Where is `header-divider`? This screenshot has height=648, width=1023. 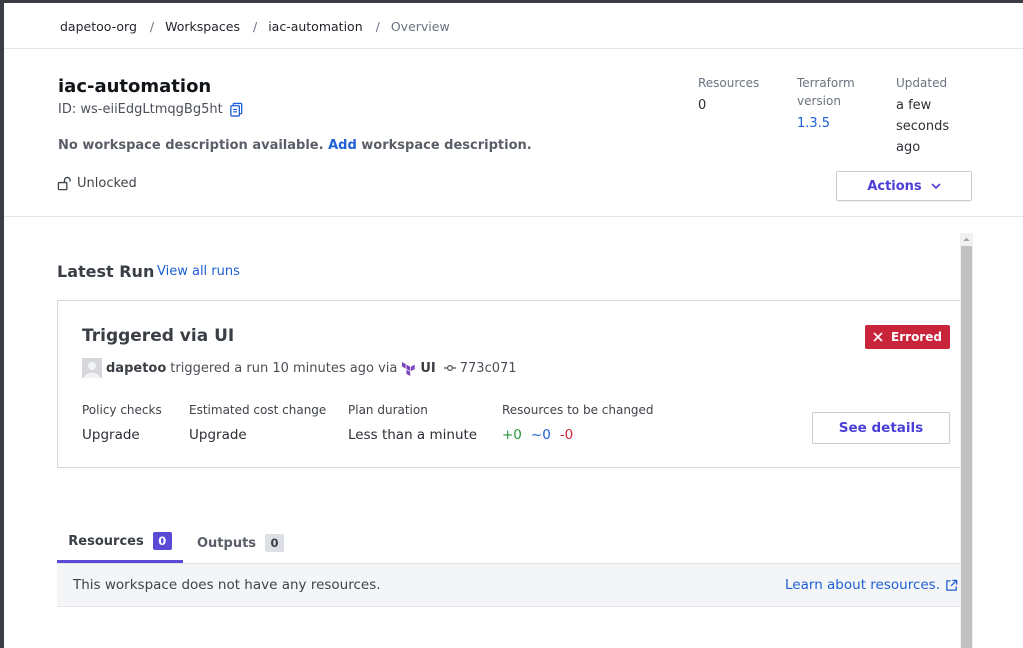
header-divider is located at coordinates (513, 48).